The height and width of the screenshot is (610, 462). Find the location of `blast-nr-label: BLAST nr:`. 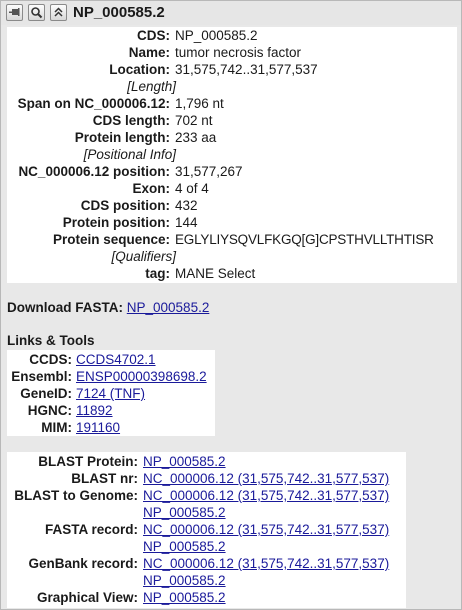

blast-nr-label: BLAST nr: is located at coordinates (104, 478).